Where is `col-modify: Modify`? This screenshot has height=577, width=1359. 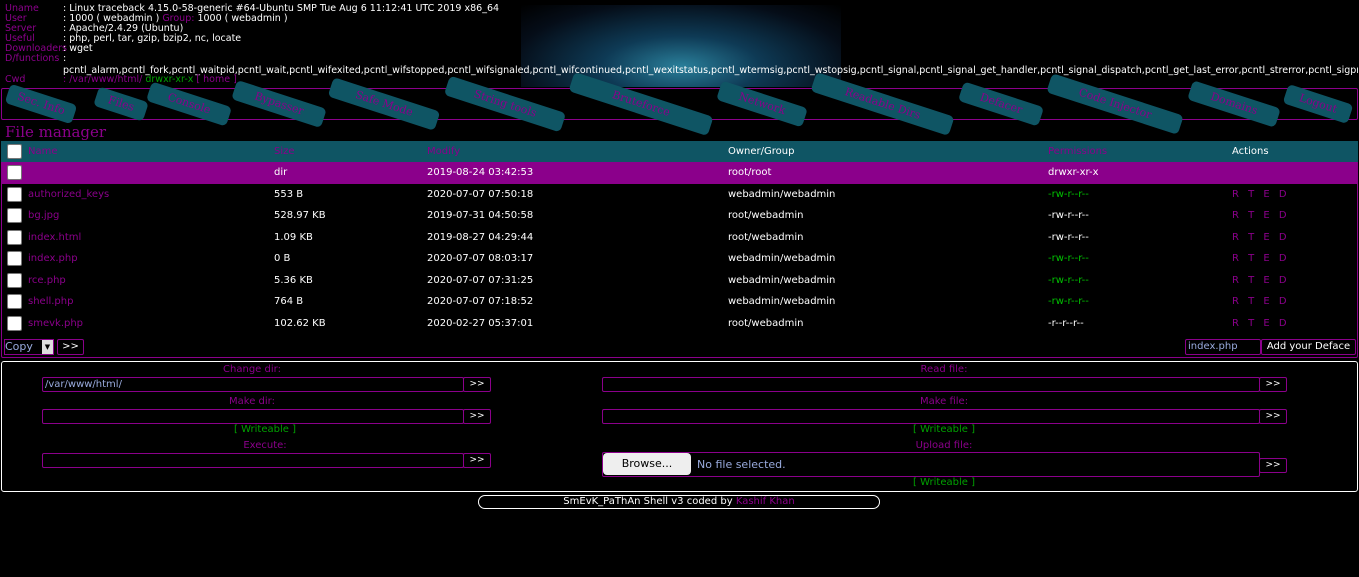 col-modify: Modify is located at coordinates (577, 151).